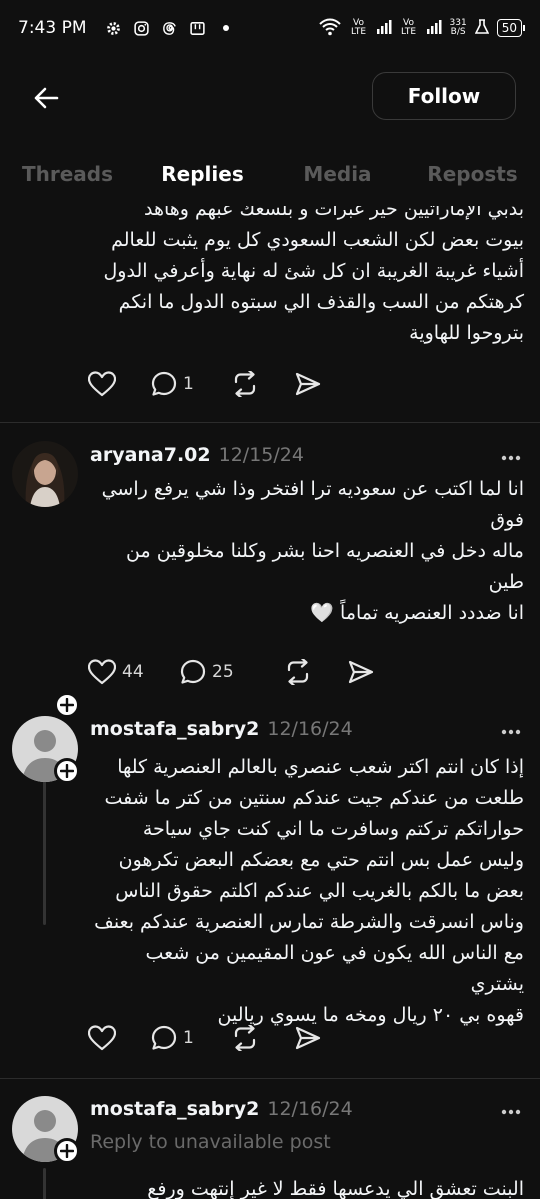  I want to click on lte1-label: Vo LTE, so click(359, 27).